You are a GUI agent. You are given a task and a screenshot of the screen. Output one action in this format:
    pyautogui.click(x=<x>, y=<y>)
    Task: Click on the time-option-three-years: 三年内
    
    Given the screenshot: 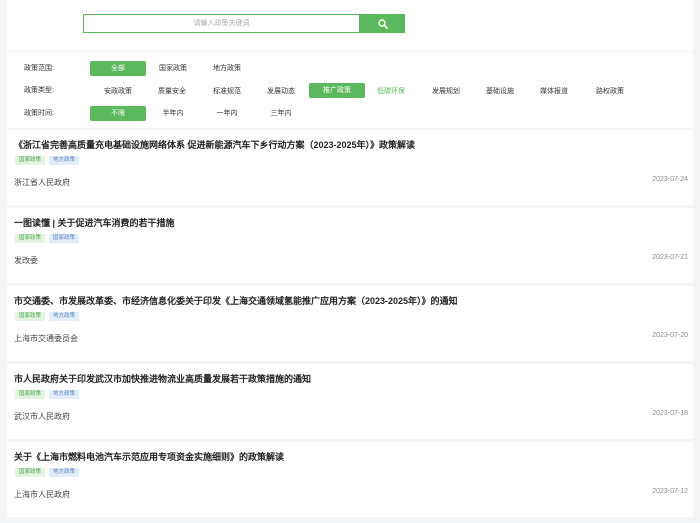 What is the action you would take?
    pyautogui.click(x=281, y=113)
    